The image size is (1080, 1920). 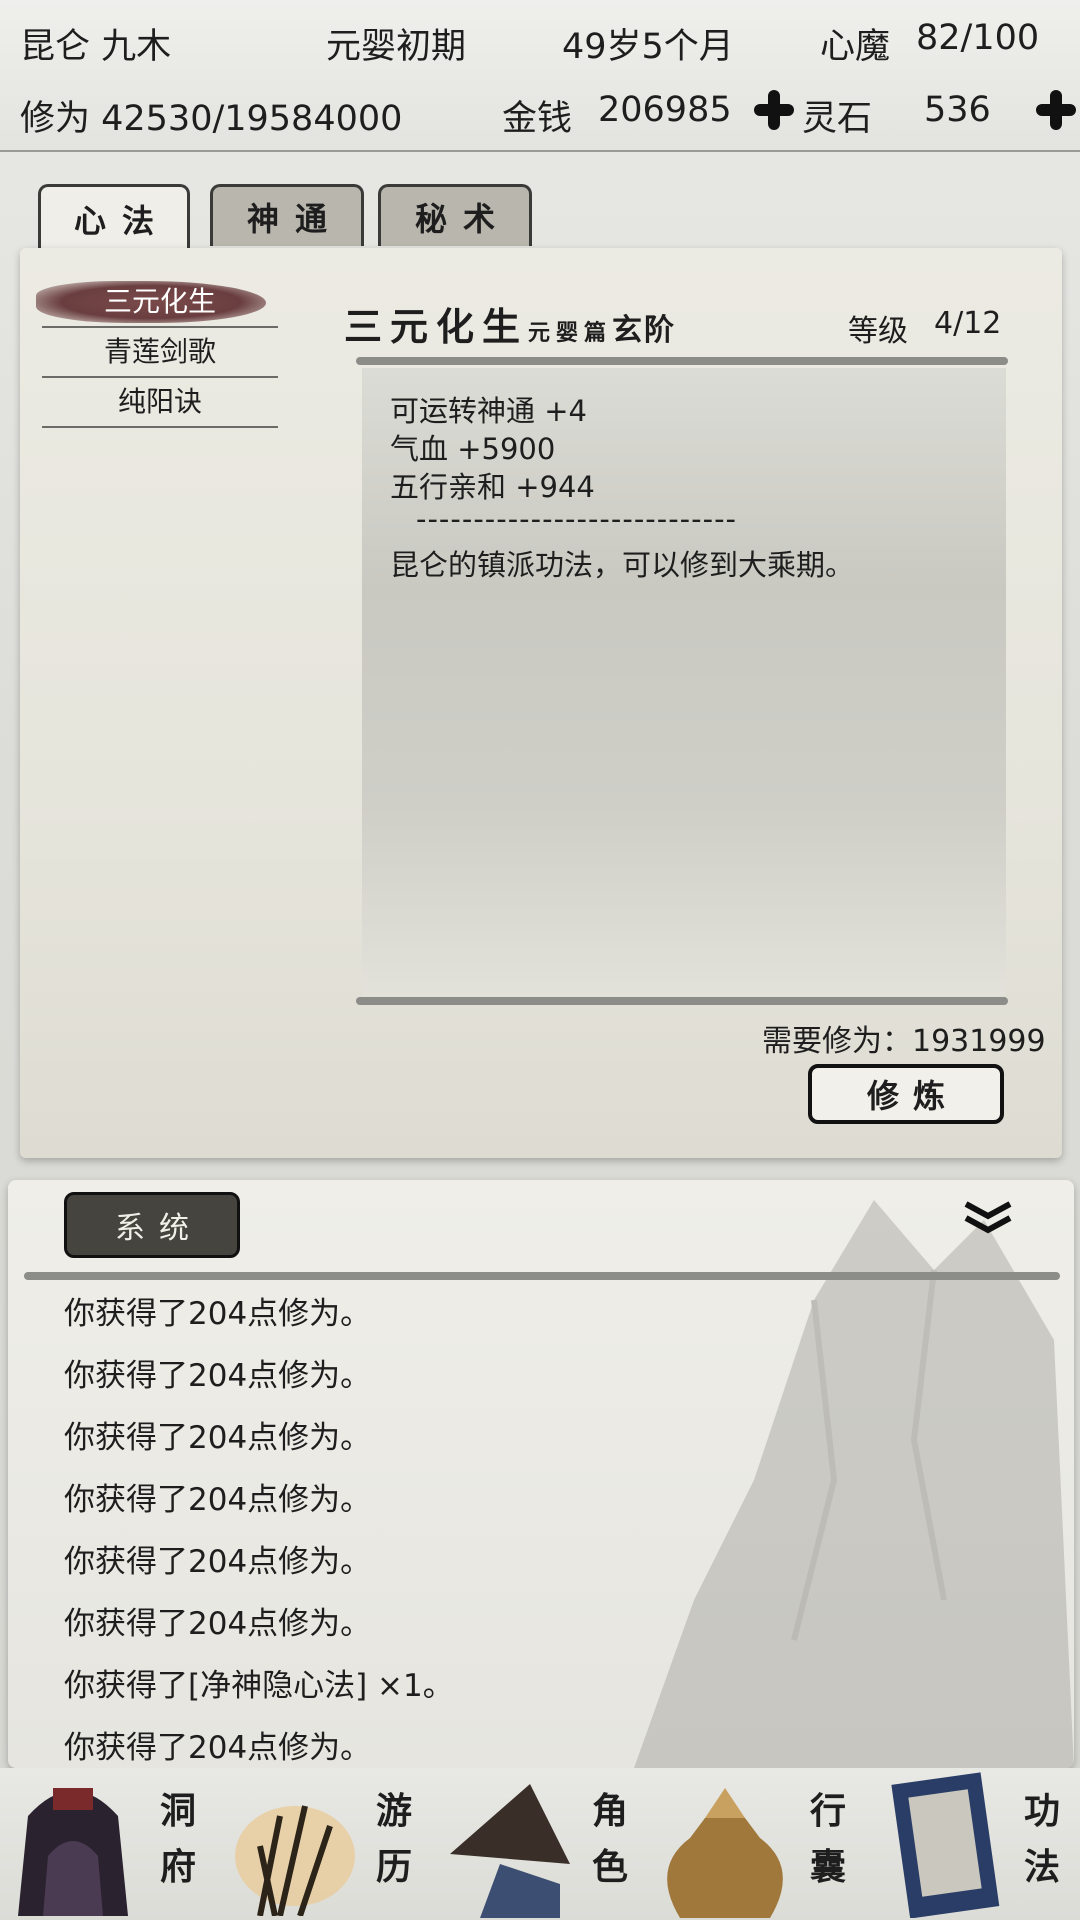 I want to click on spirit-stone-value: 536, so click(x=957, y=110).